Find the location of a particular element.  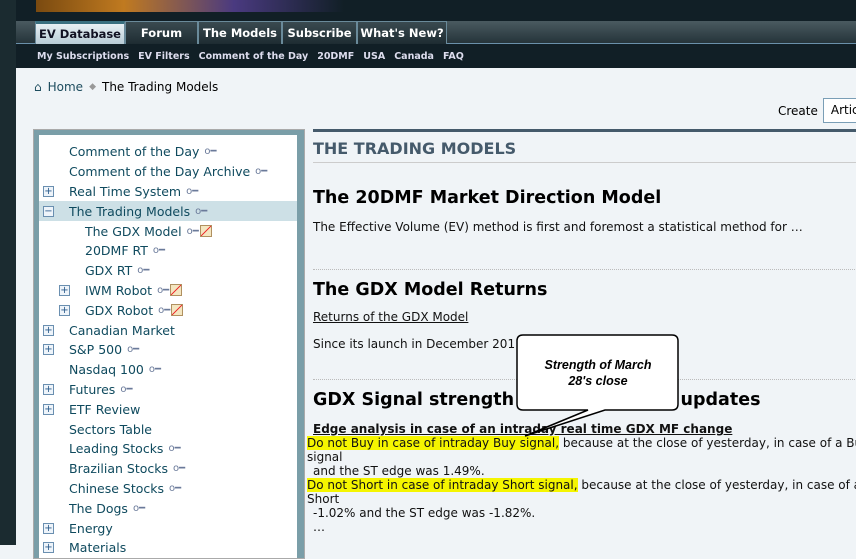

callout-shape is located at coordinates (597, 385).